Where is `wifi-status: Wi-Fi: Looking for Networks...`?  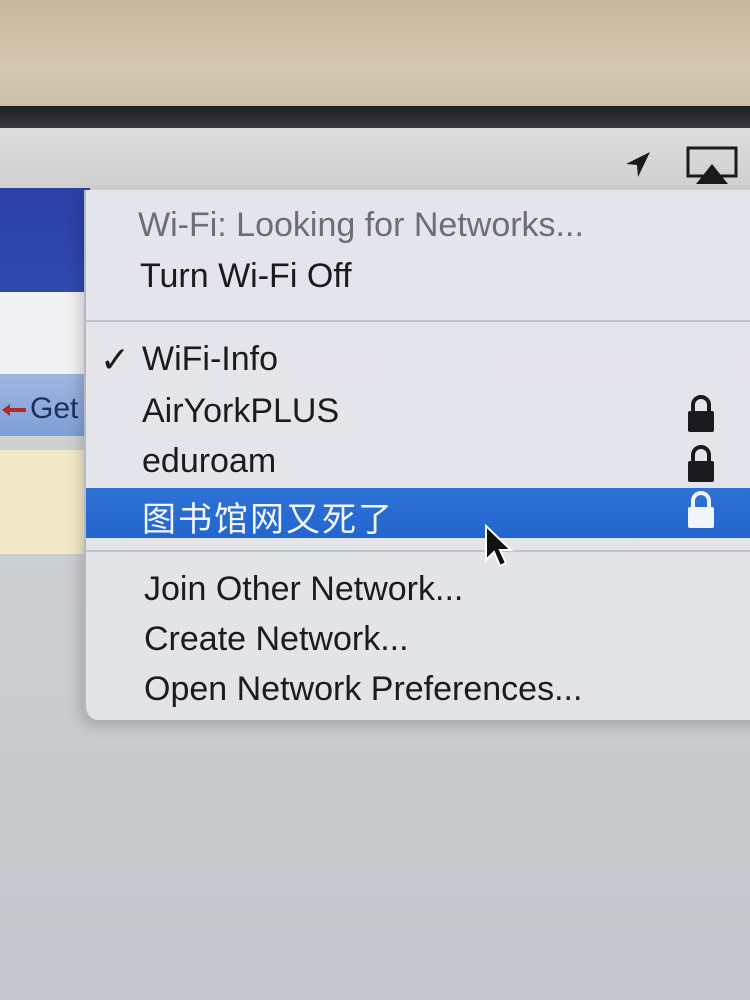 wifi-status: Wi-Fi: Looking for Networks... is located at coordinates (361, 225).